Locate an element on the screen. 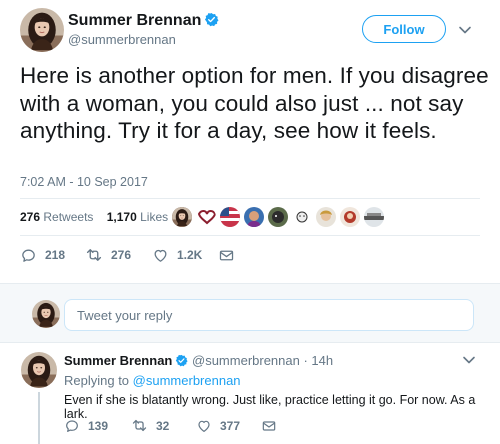 The height and width of the screenshot is (444, 500). follow-button: Follow is located at coordinates (404, 29).